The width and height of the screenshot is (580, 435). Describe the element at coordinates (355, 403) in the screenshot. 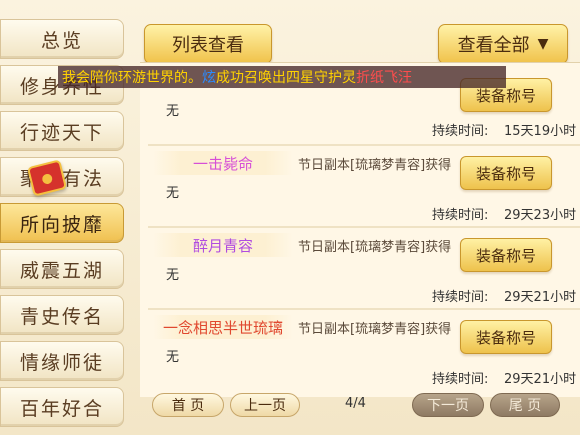

I see `page-indicator: 4/4` at that location.